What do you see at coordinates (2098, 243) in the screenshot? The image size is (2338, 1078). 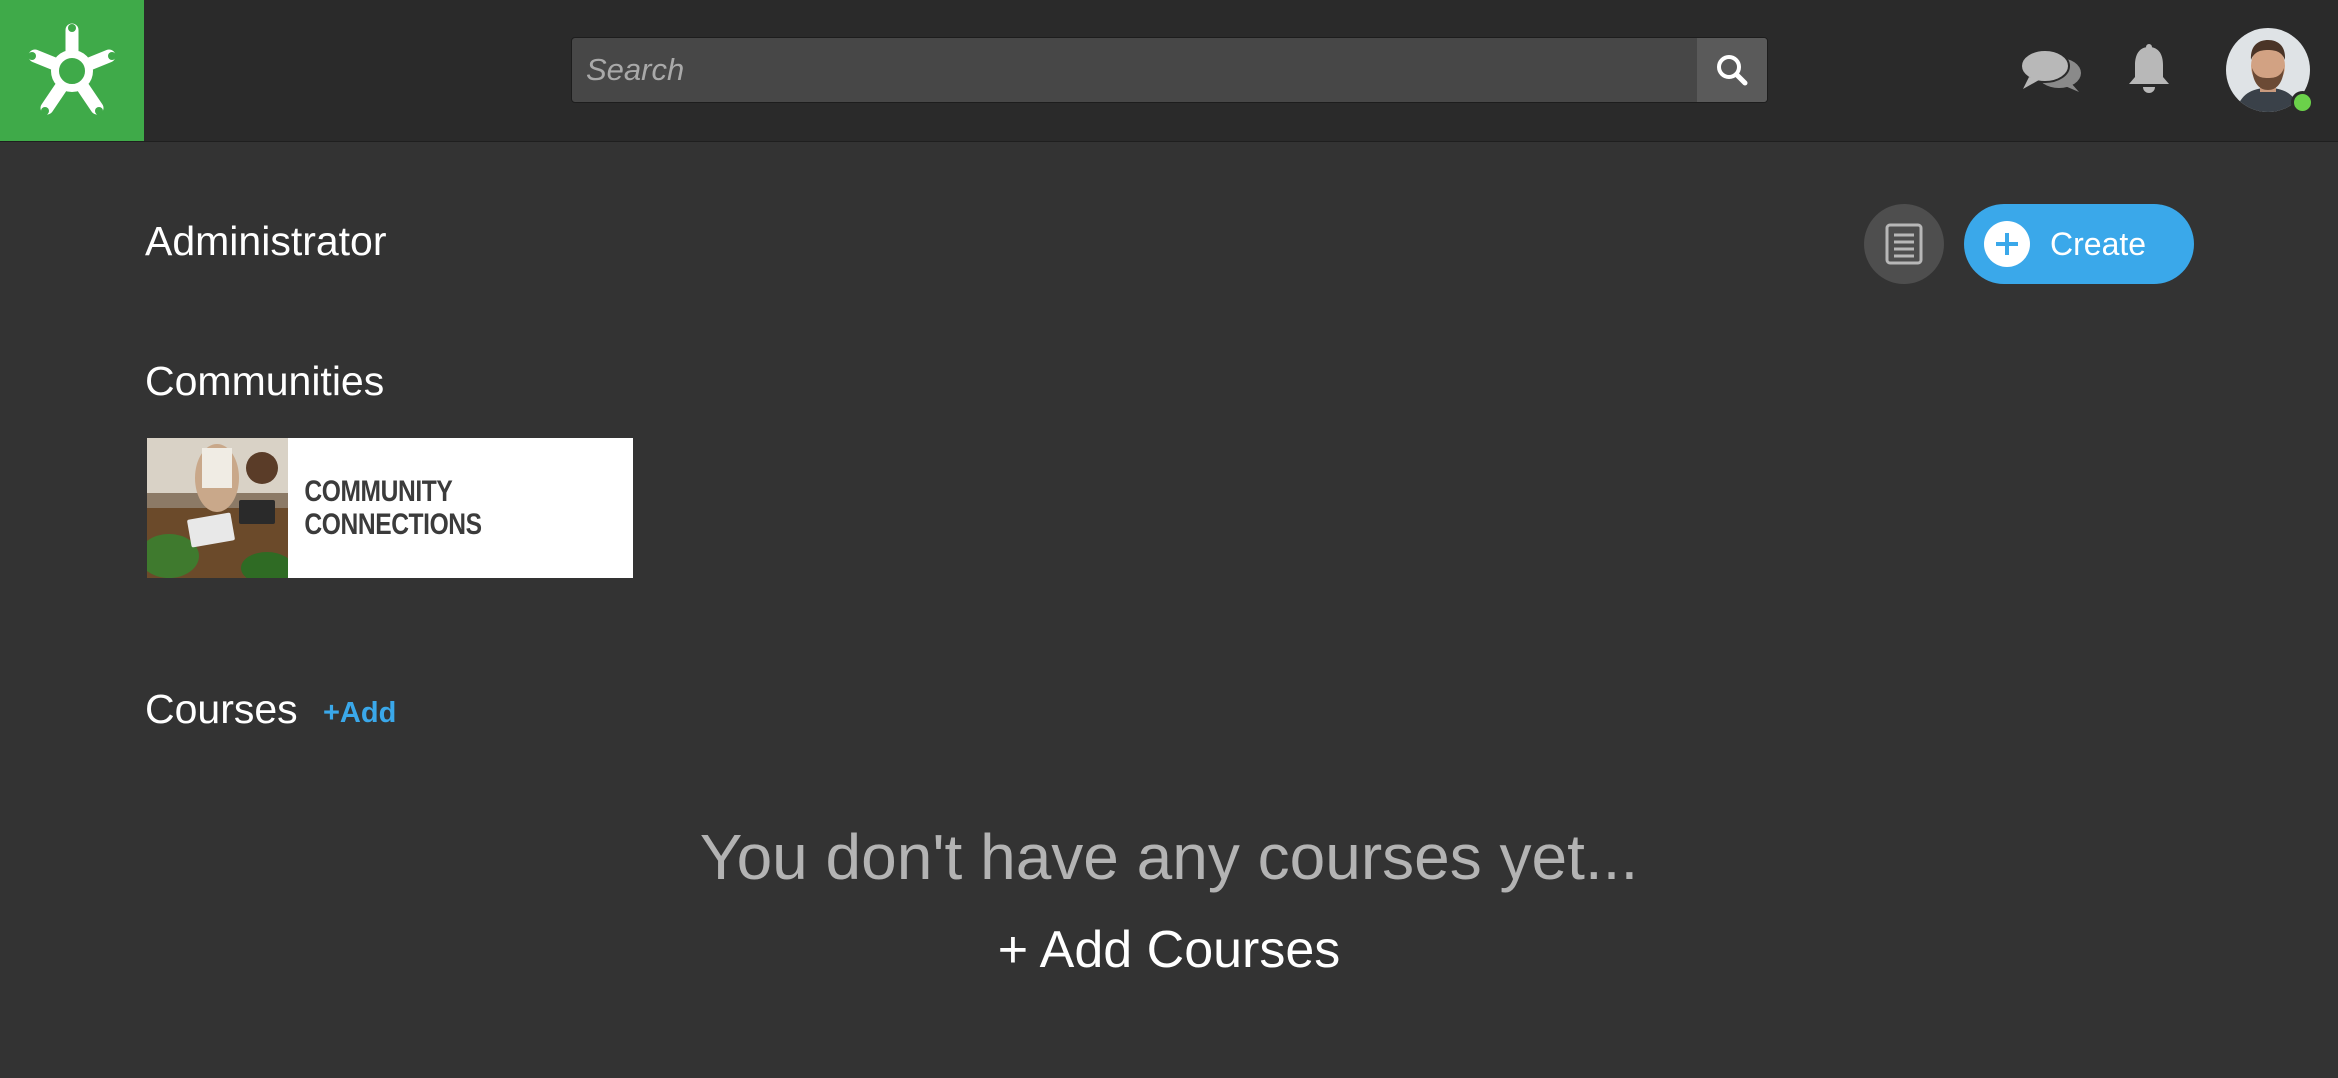 I see `create-button-label: Create` at bounding box center [2098, 243].